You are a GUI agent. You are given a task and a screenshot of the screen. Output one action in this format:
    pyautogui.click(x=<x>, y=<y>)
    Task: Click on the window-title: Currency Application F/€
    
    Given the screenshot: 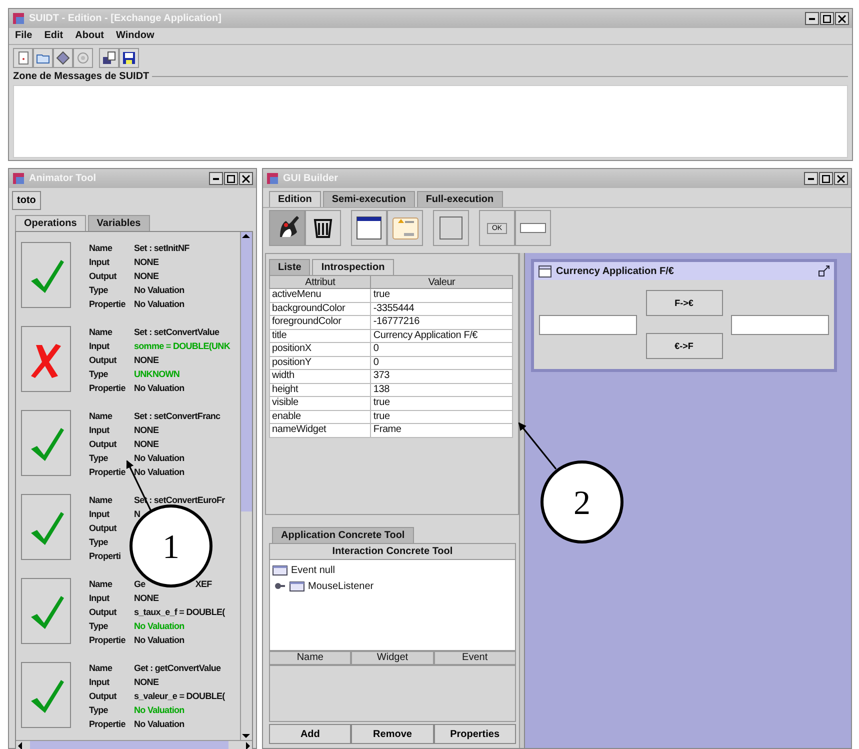 What is the action you would take?
    pyautogui.click(x=615, y=271)
    